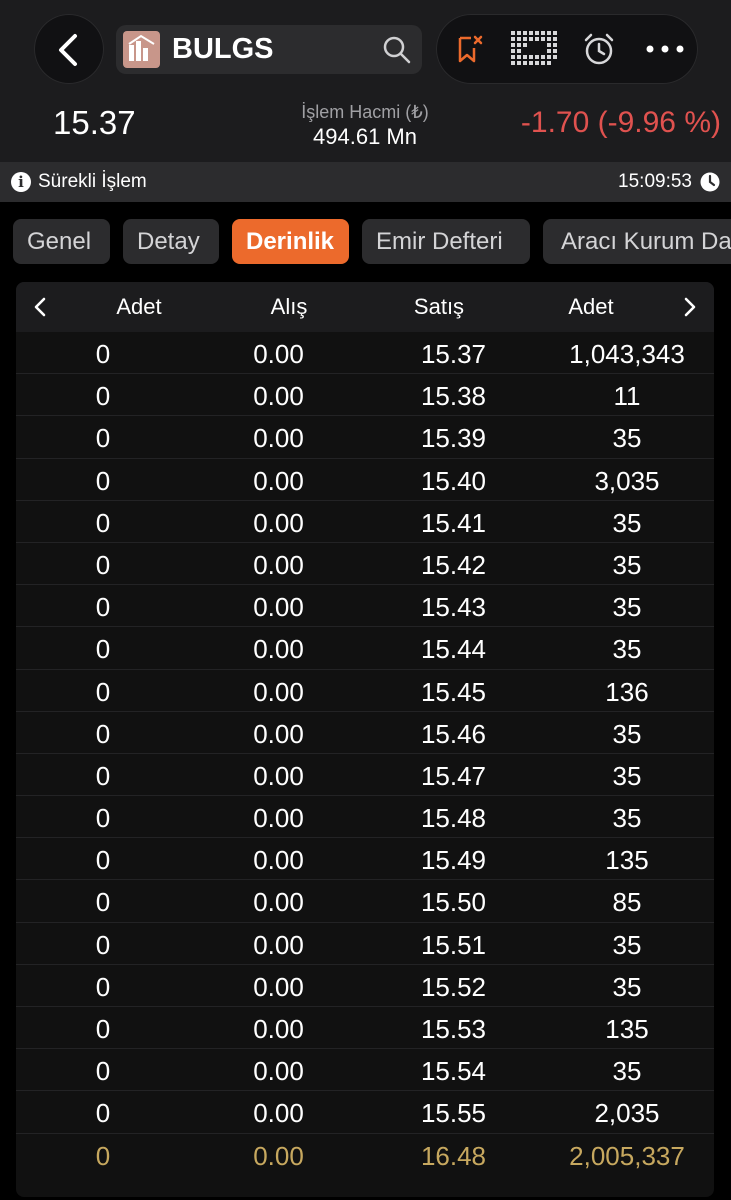  What do you see at coordinates (290, 241) in the screenshot?
I see `tab-derinlik: Derinlik` at bounding box center [290, 241].